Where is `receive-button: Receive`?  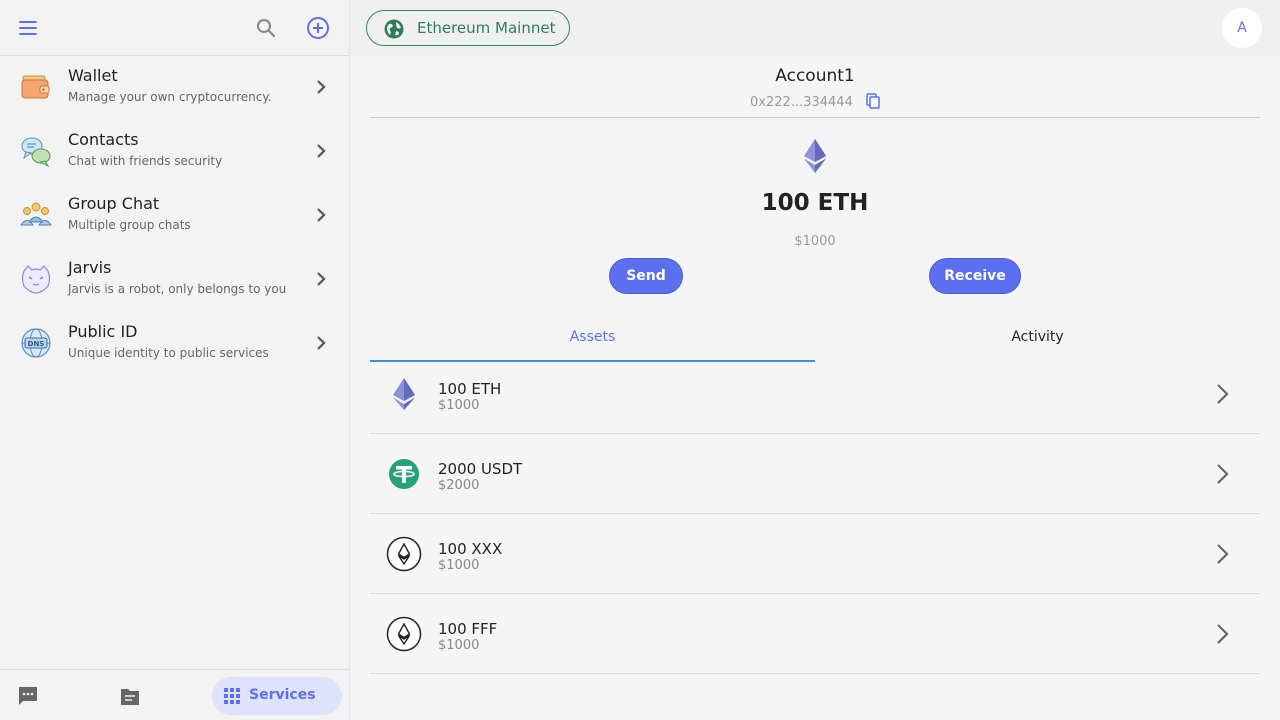
receive-button: Receive is located at coordinates (975, 276).